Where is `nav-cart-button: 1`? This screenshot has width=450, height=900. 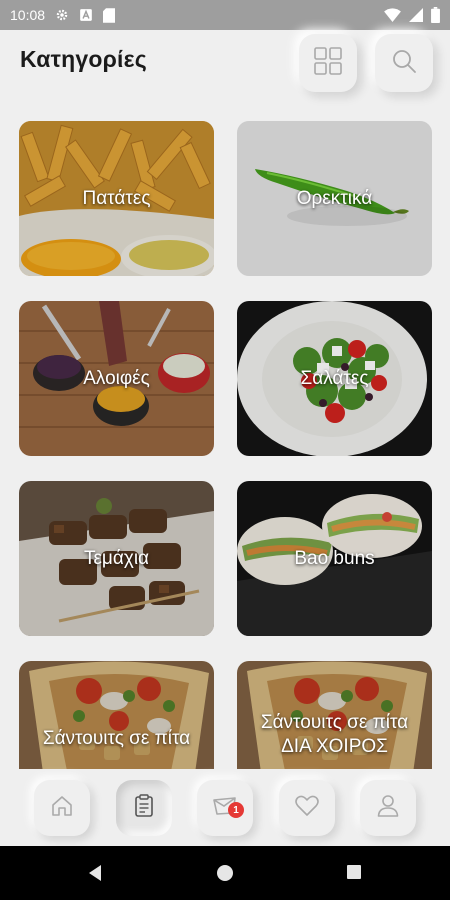 nav-cart-button: 1 is located at coordinates (225, 808).